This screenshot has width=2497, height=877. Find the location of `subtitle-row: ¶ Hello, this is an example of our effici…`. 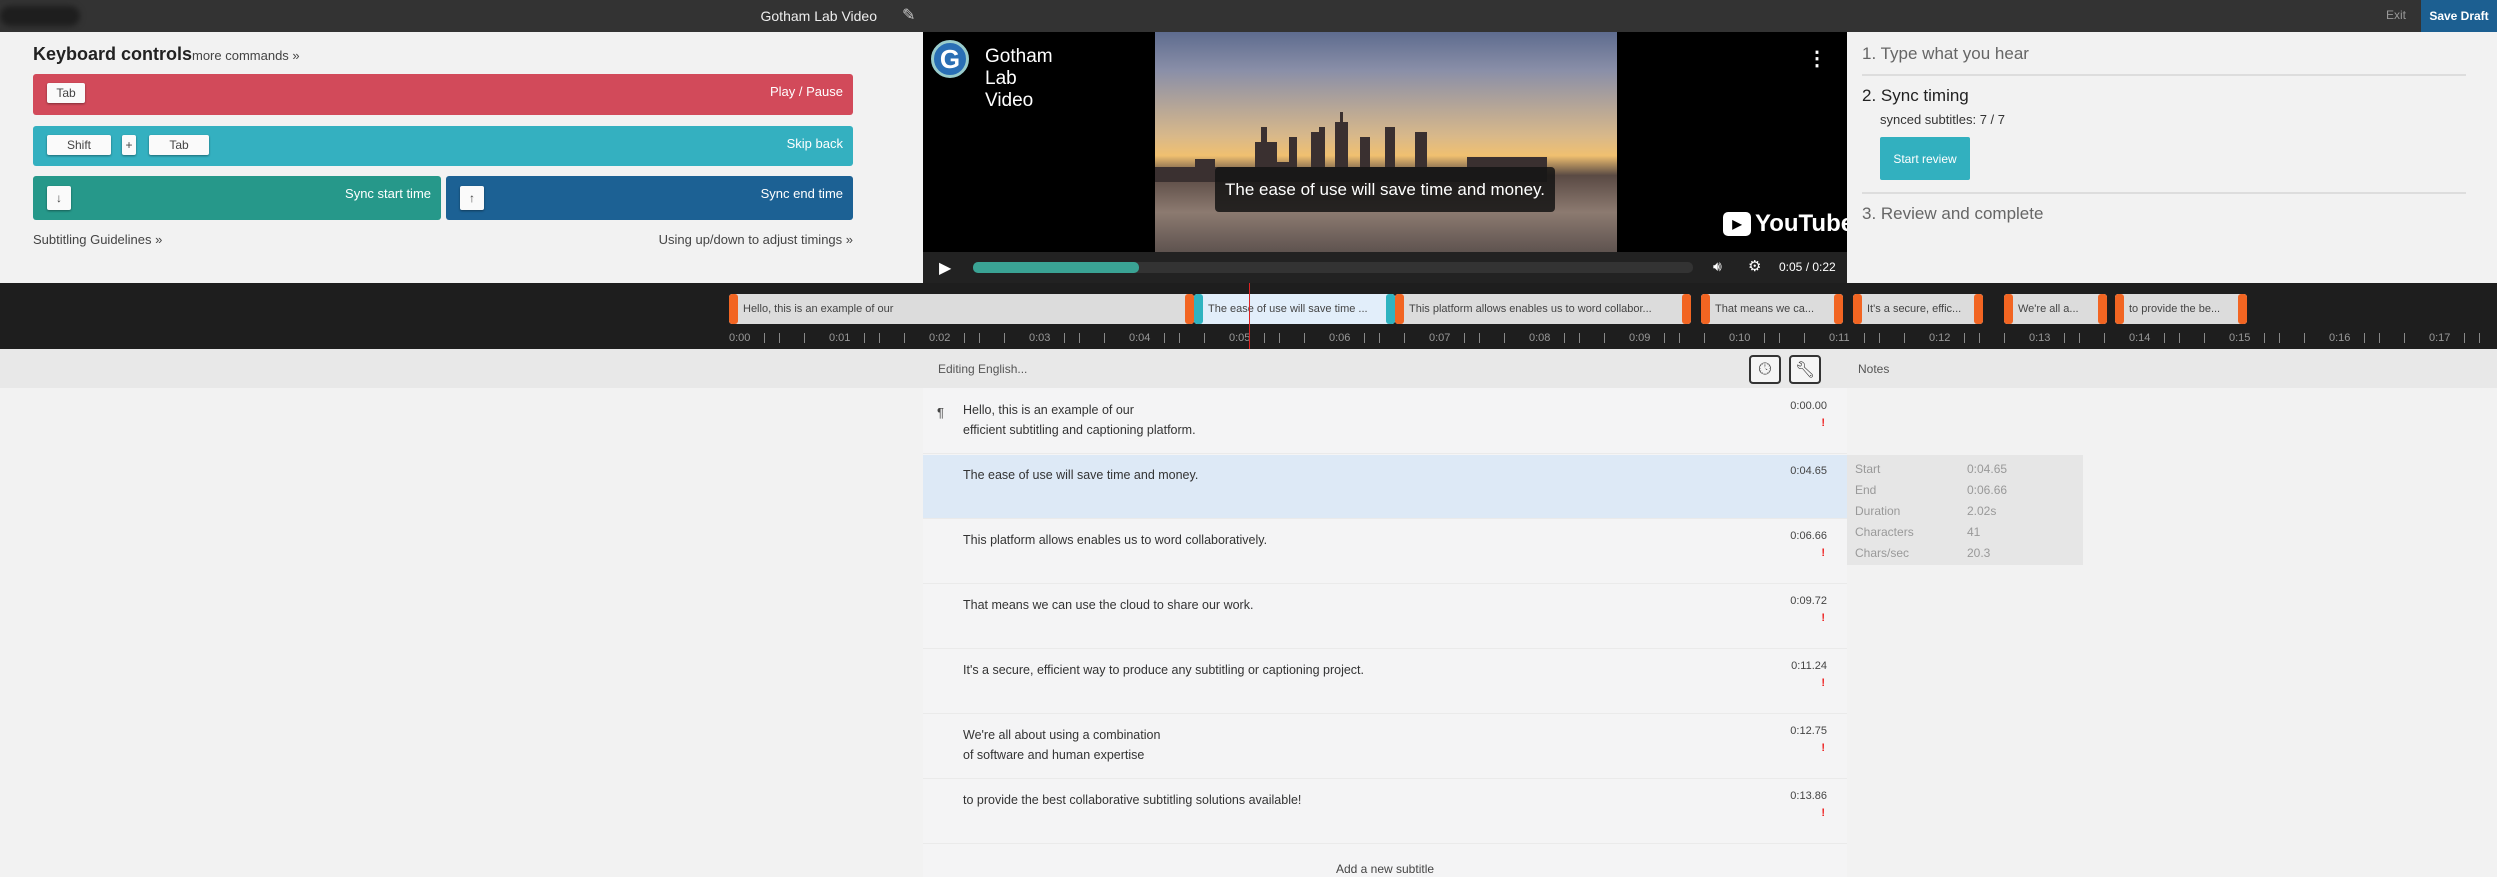

subtitle-row: ¶ Hello, this is an example of our effici… is located at coordinates (1385, 422).